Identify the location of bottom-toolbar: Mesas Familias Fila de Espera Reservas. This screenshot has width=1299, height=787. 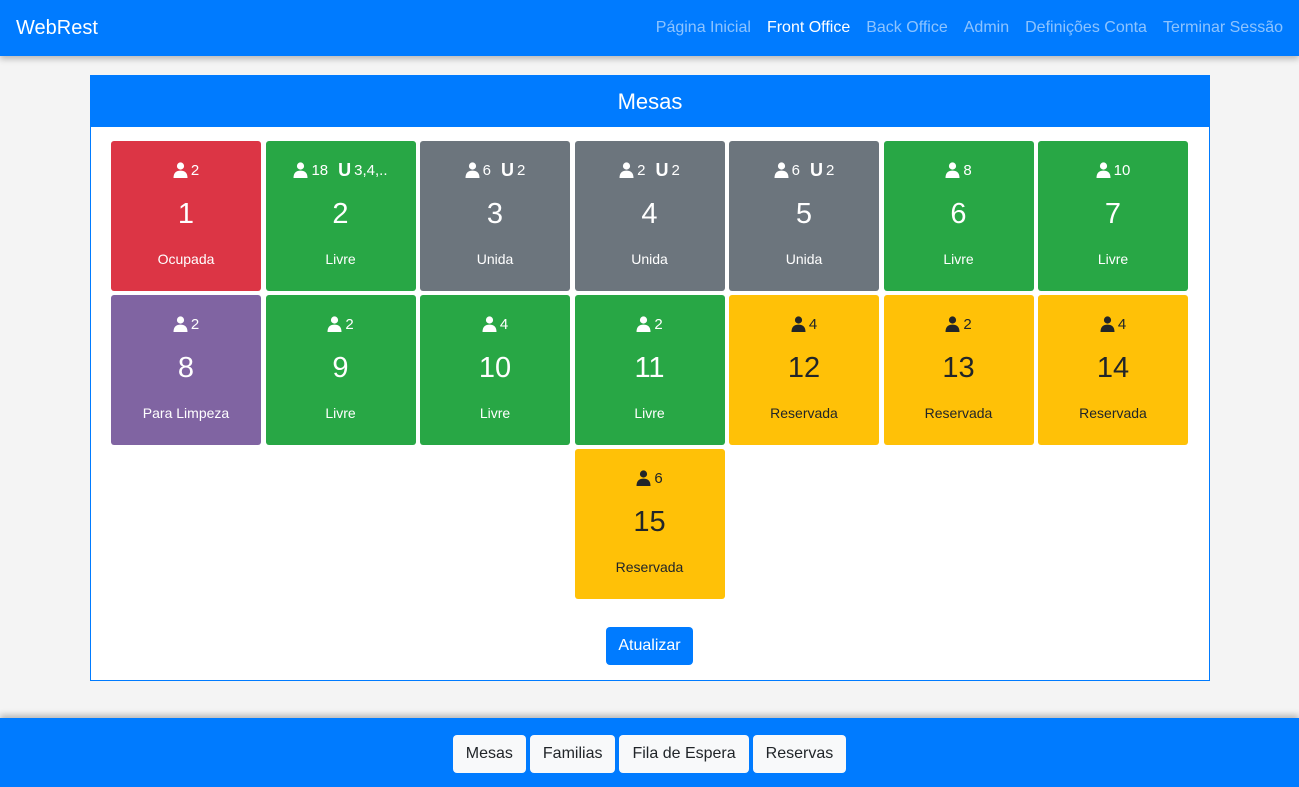
(649, 752).